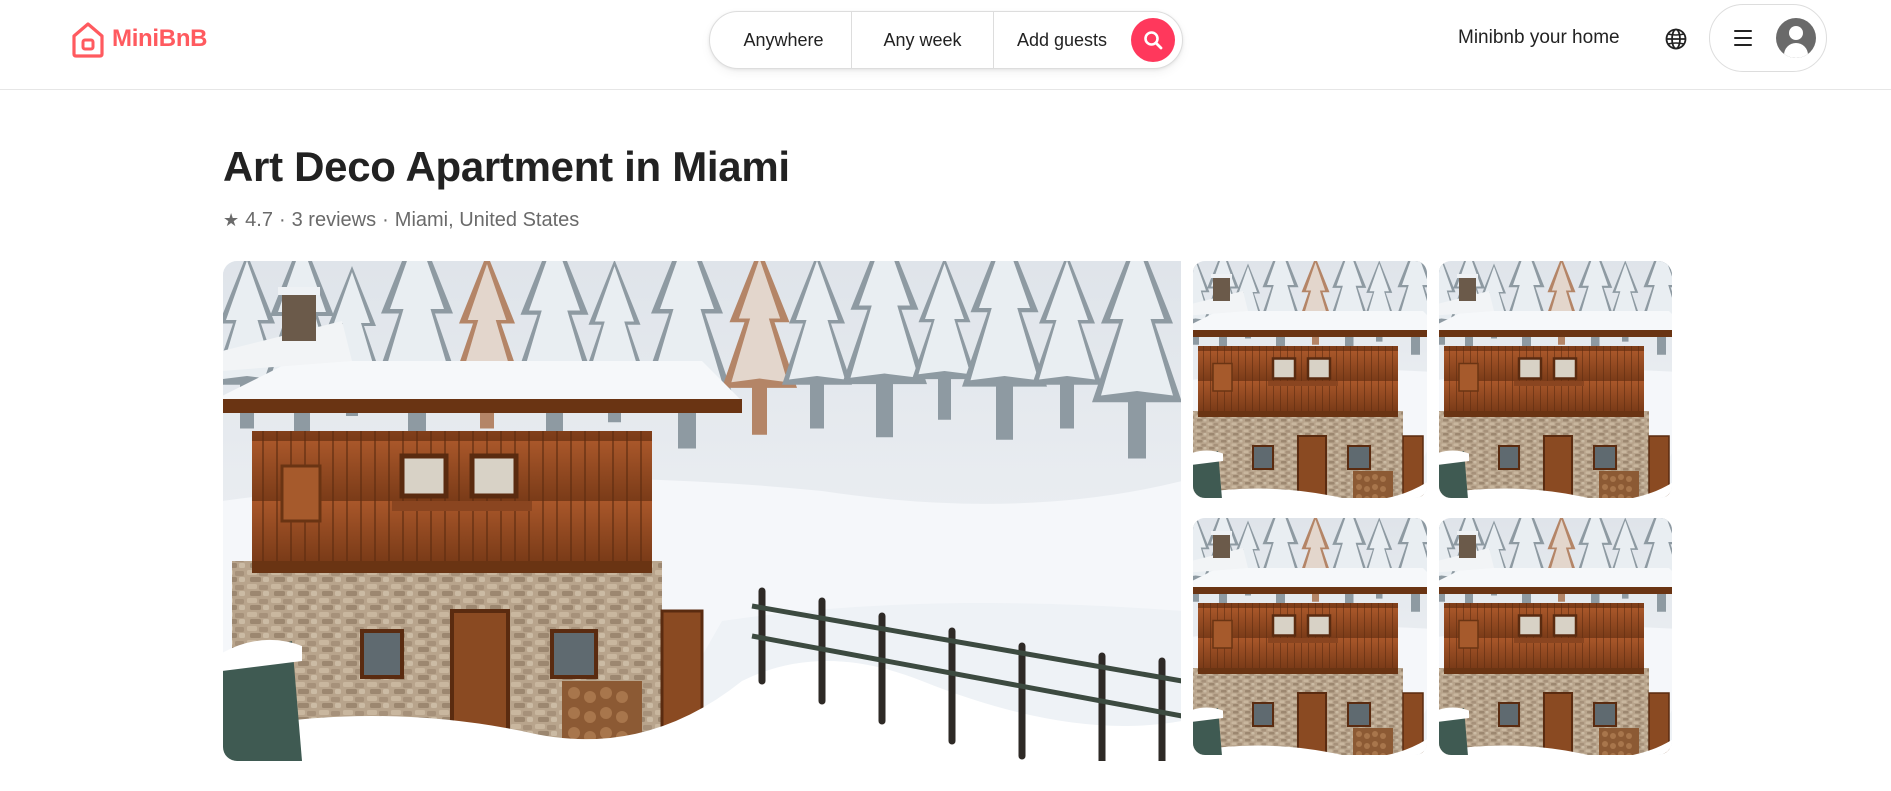 This screenshot has width=1891, height=791. I want to click on host-your-home-link: Minibnb your home, so click(1539, 38).